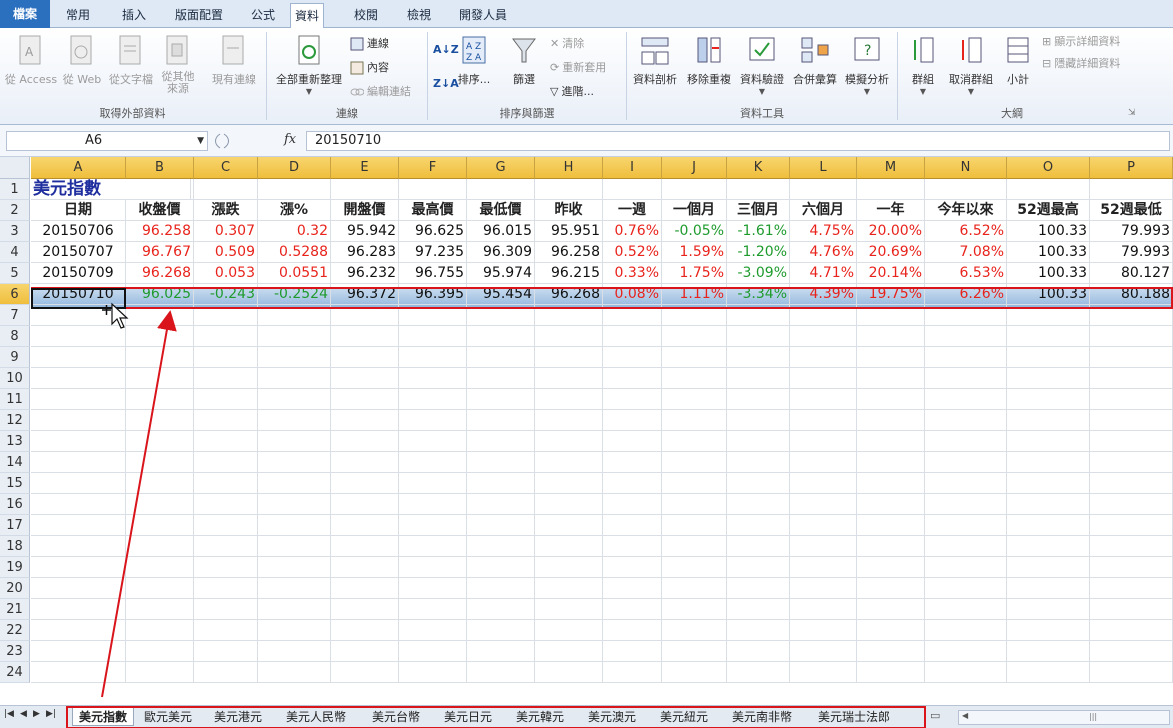 The image size is (1173, 728). What do you see at coordinates (446, 50) in the screenshot?
I see `sort-ascending-button: A↓Z` at bounding box center [446, 50].